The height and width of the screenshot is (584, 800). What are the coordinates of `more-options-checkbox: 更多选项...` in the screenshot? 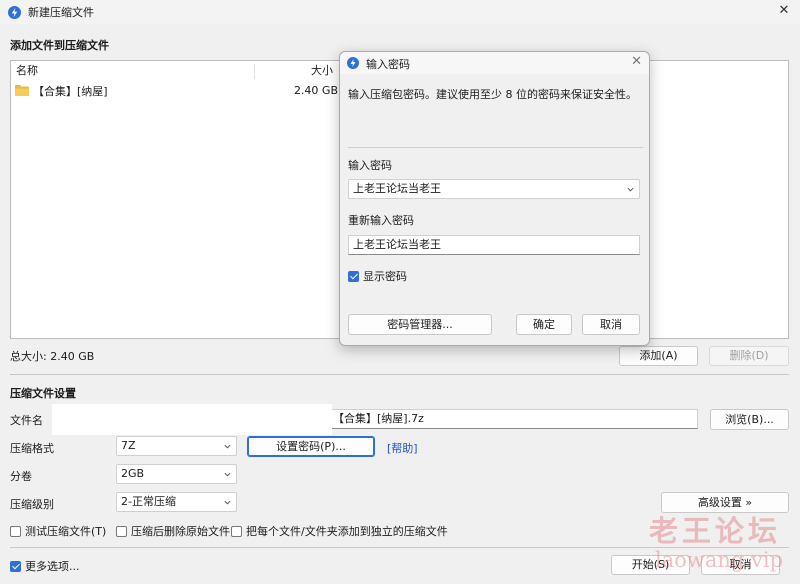 It's located at (45, 566).